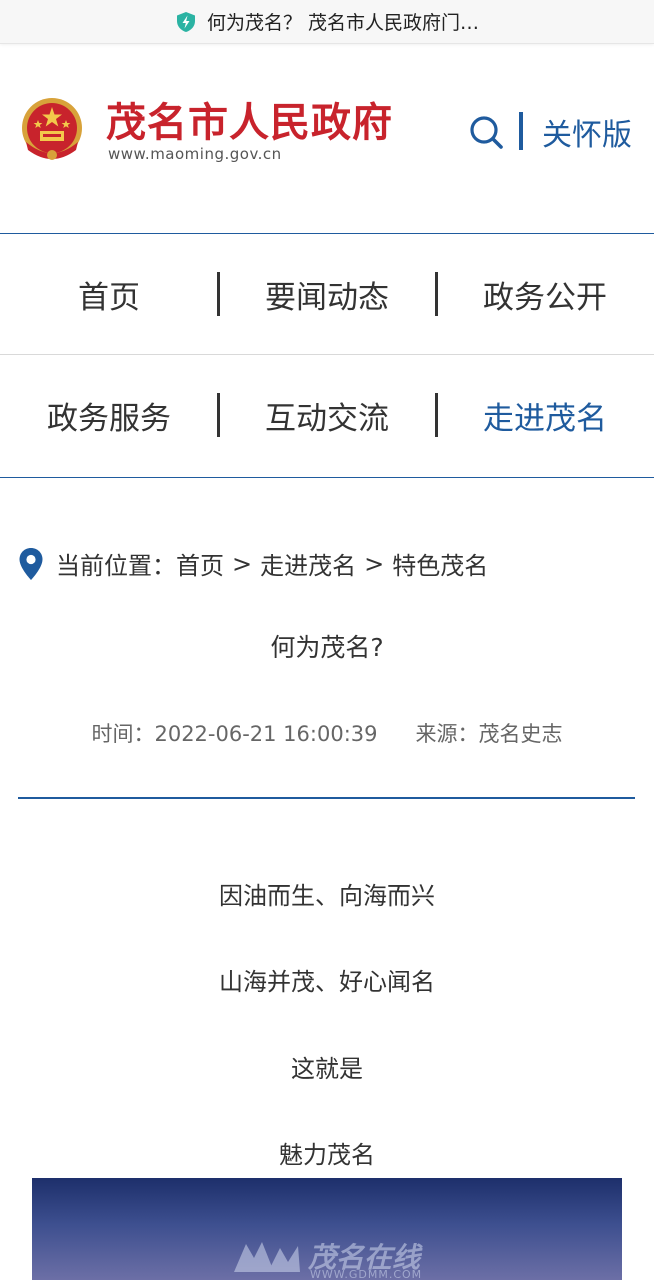  I want to click on breadcrumb-about-maoming: 走进茂名, so click(308, 563).